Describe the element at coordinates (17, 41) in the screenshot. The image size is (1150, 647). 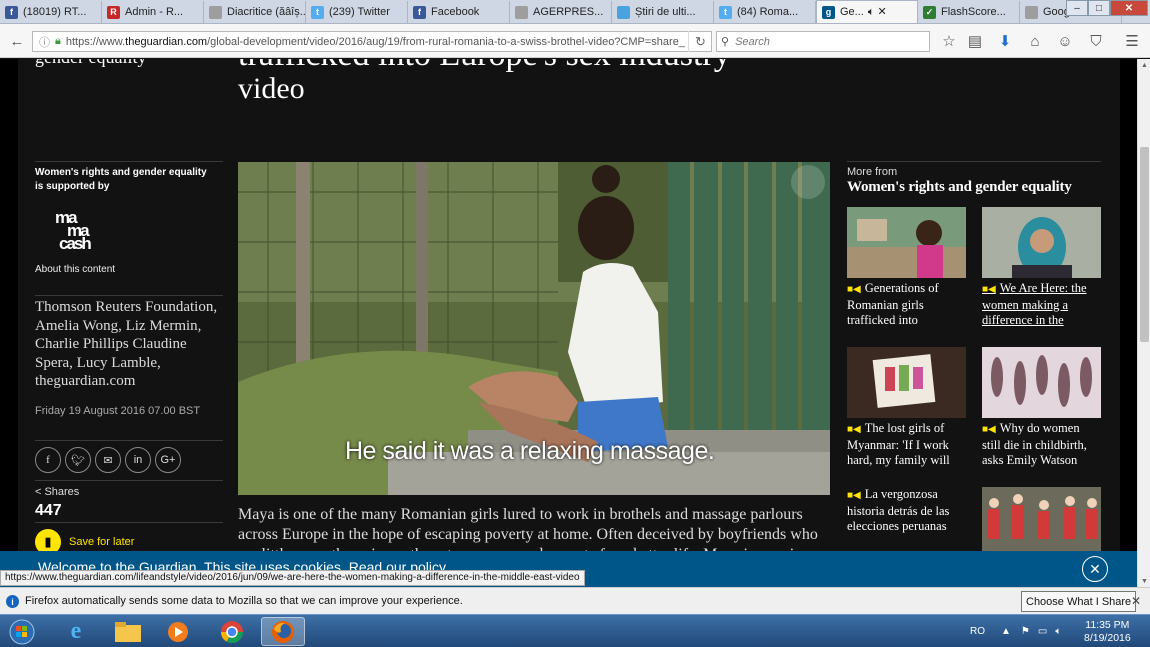
I see `back-button: ←` at that location.